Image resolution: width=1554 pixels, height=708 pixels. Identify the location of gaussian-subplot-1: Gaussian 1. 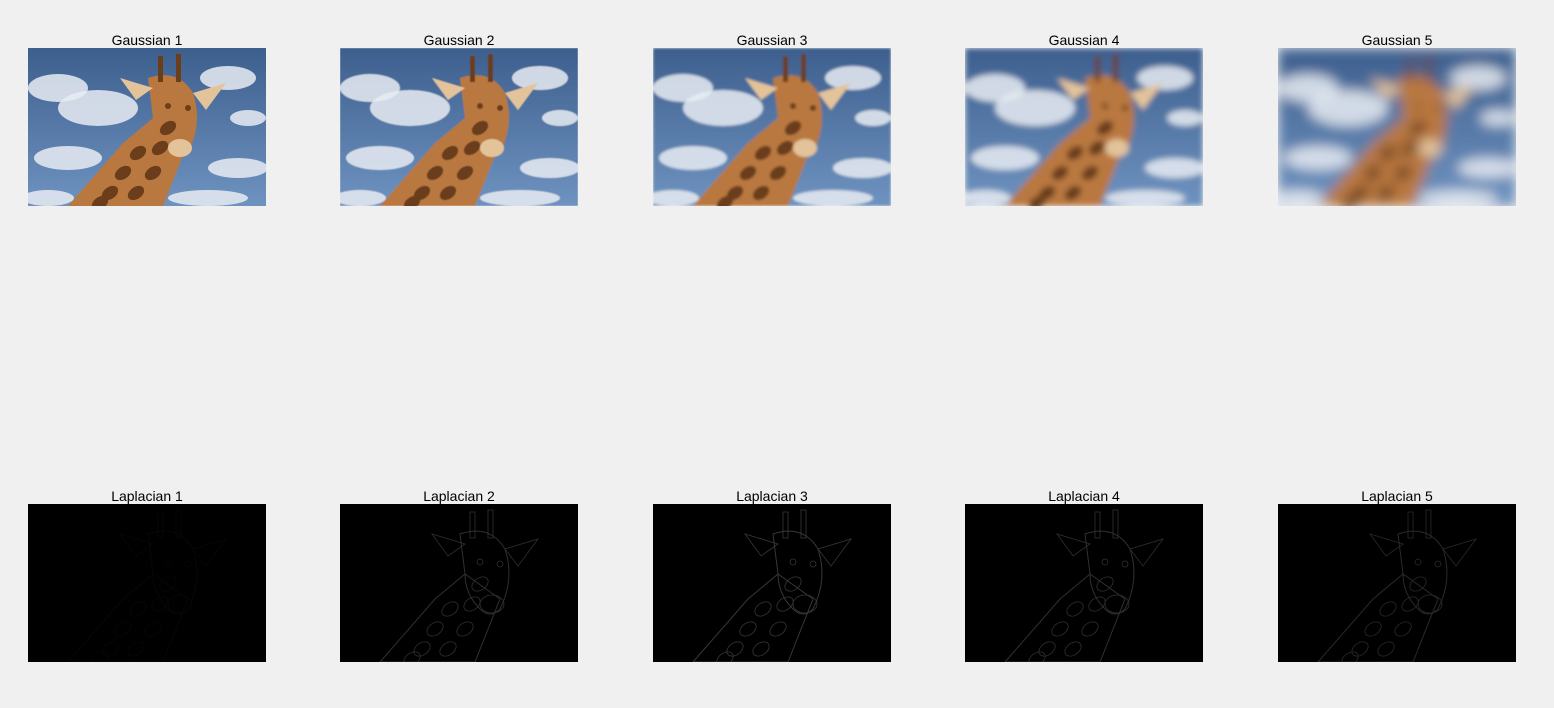
(147, 119).